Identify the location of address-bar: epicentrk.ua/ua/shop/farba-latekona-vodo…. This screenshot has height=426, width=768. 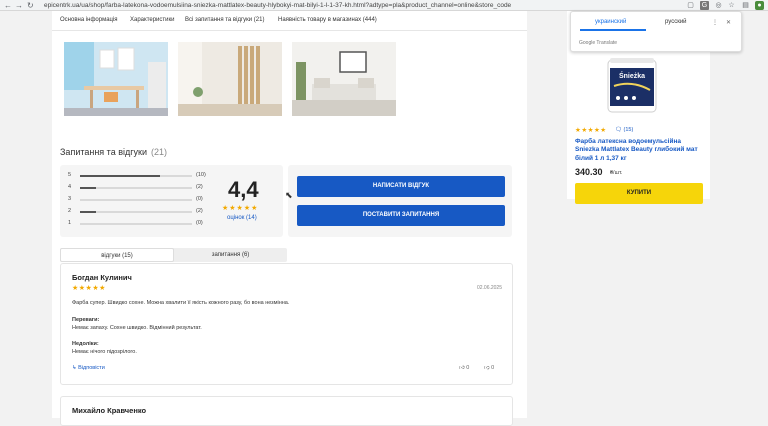
(354, 5).